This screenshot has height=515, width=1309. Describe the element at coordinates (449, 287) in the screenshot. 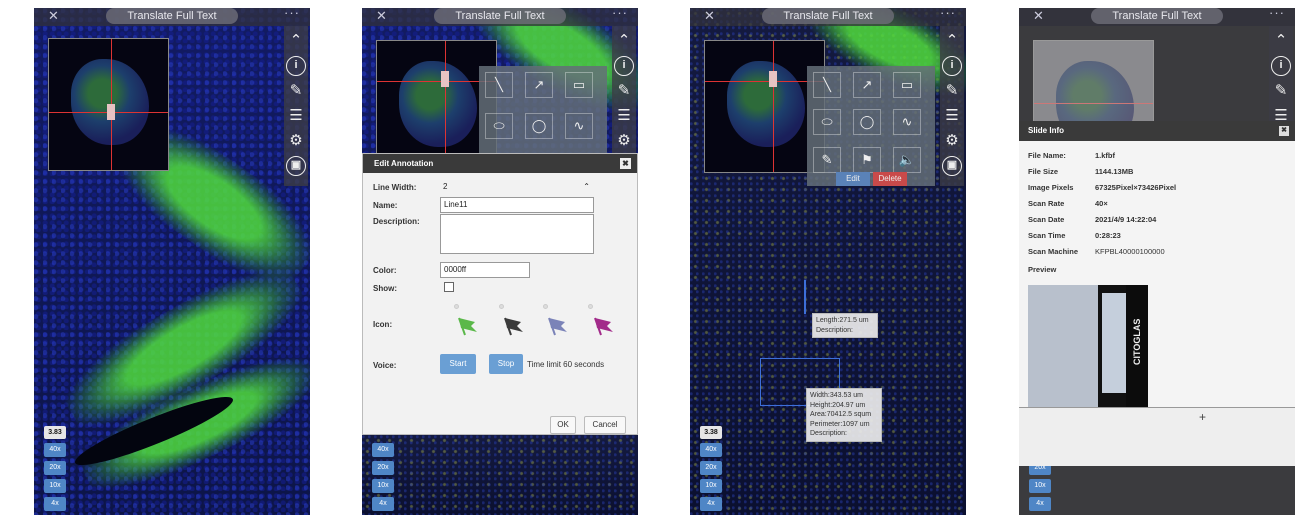

I see `show-checkbox` at that location.